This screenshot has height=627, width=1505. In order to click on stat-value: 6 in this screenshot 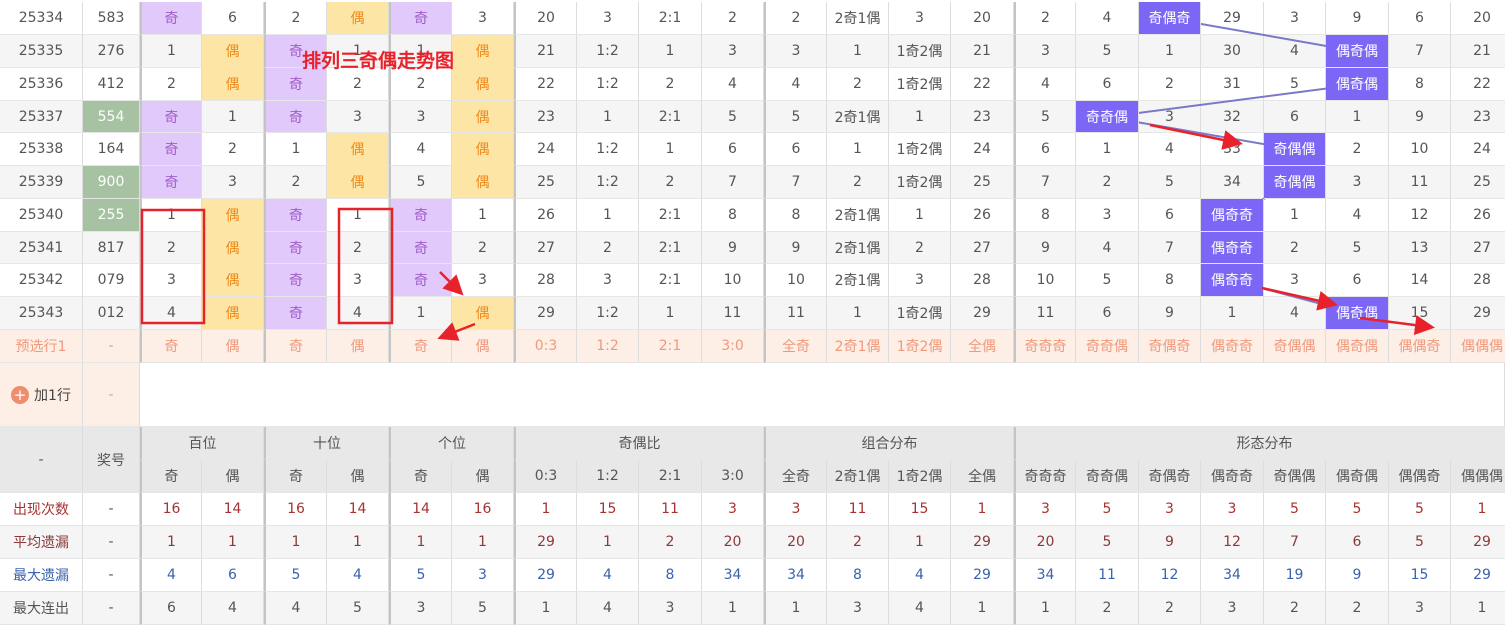, I will do `click(171, 608)`.